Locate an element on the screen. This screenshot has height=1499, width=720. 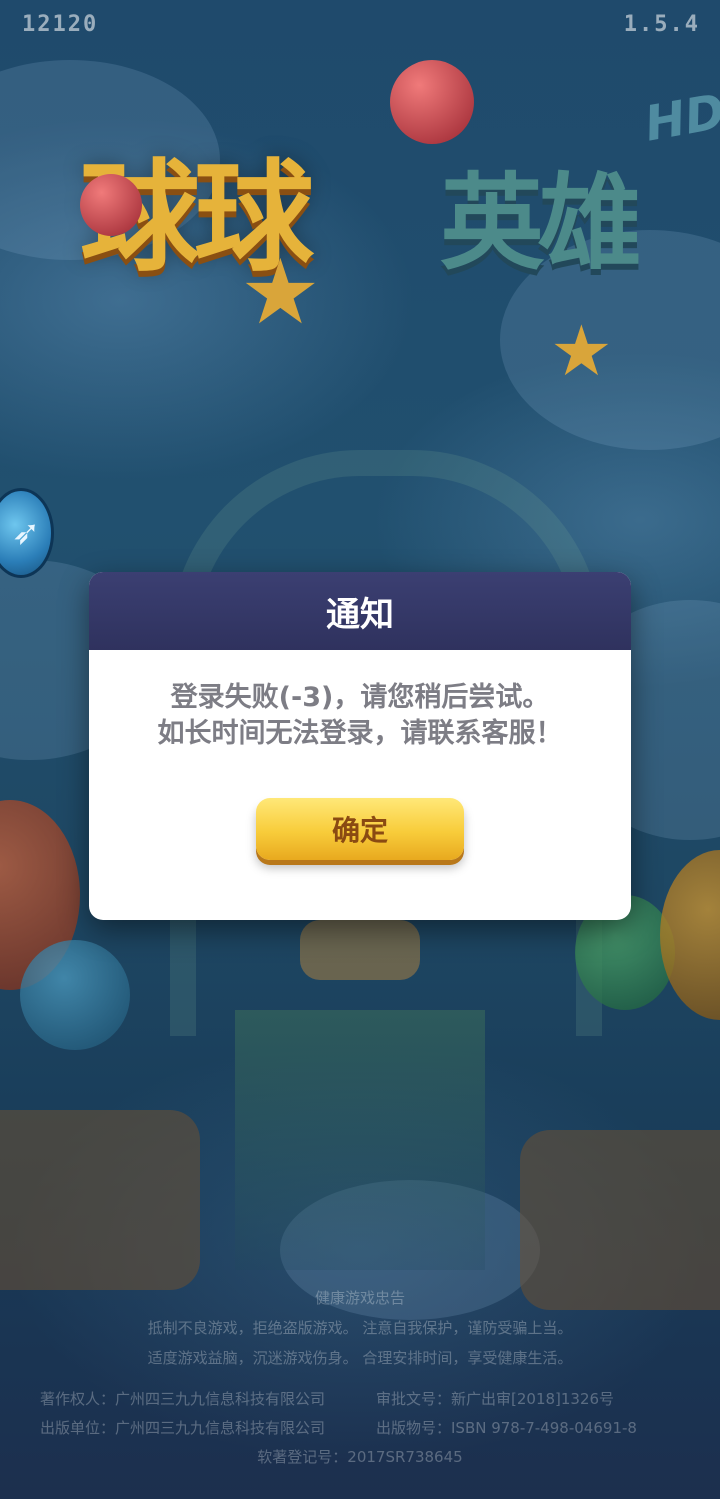
software-registration: 软著登记号：2017SR738645 is located at coordinates (360, 1457).